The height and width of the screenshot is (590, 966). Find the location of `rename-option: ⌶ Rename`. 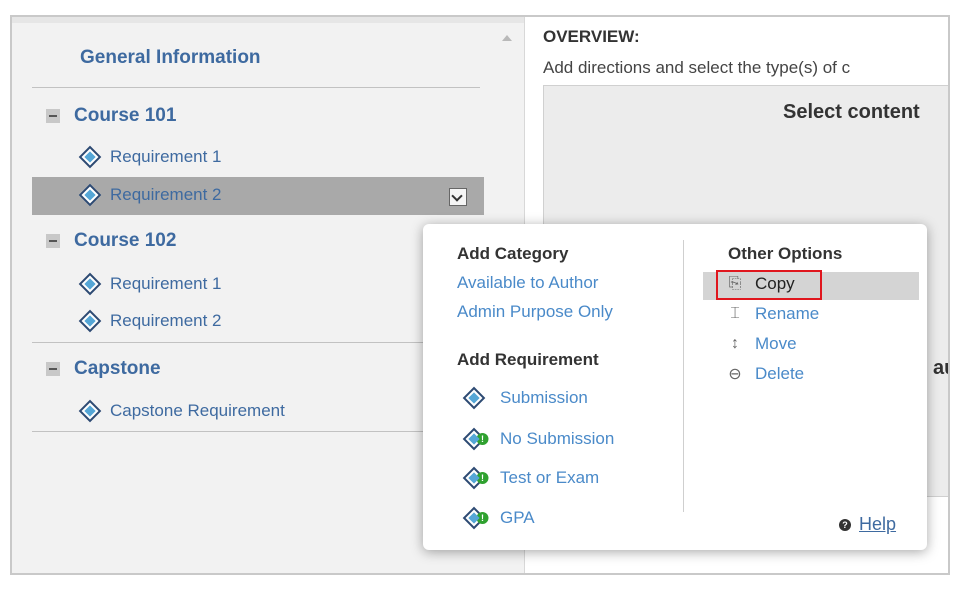

rename-option: ⌶ Rename is located at coordinates (772, 314).